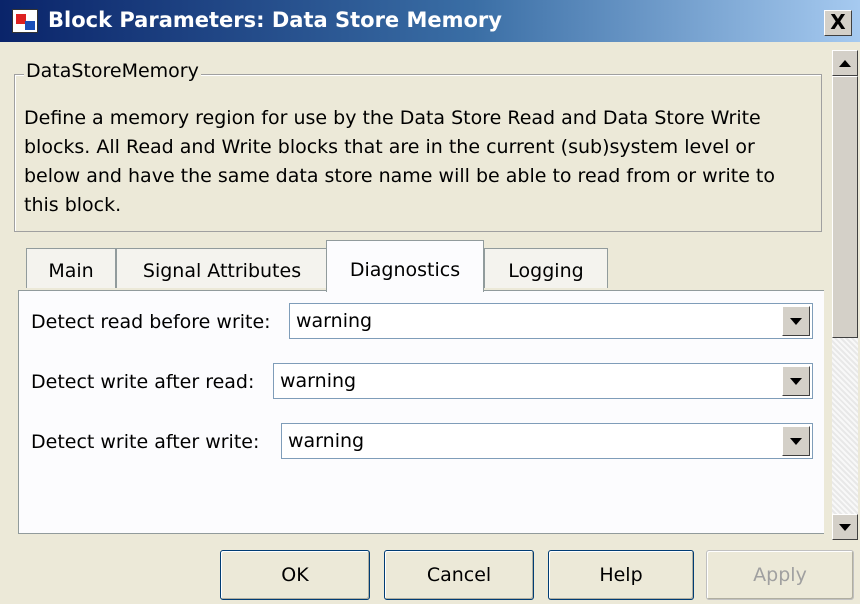 The width and height of the screenshot is (860, 604). I want to click on ok-button: OK, so click(295, 575).